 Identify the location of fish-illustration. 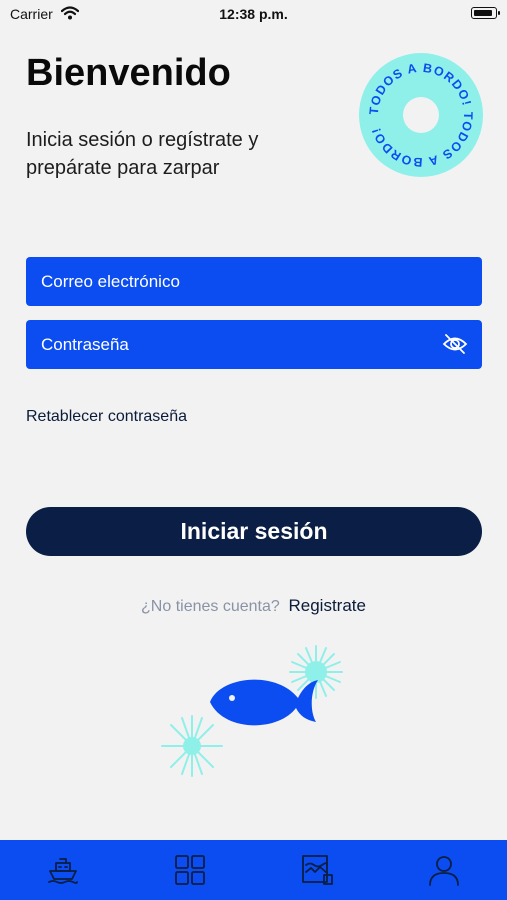
(252, 711).